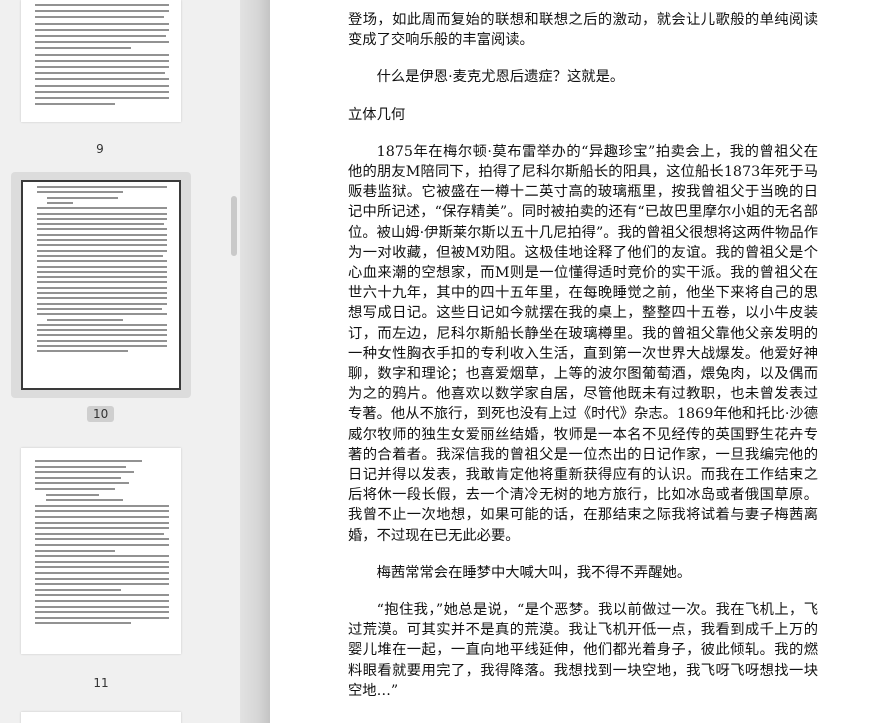 The image size is (878, 723). What do you see at coordinates (234, 361) in the screenshot?
I see `sidebar-scrollbar` at bounding box center [234, 361].